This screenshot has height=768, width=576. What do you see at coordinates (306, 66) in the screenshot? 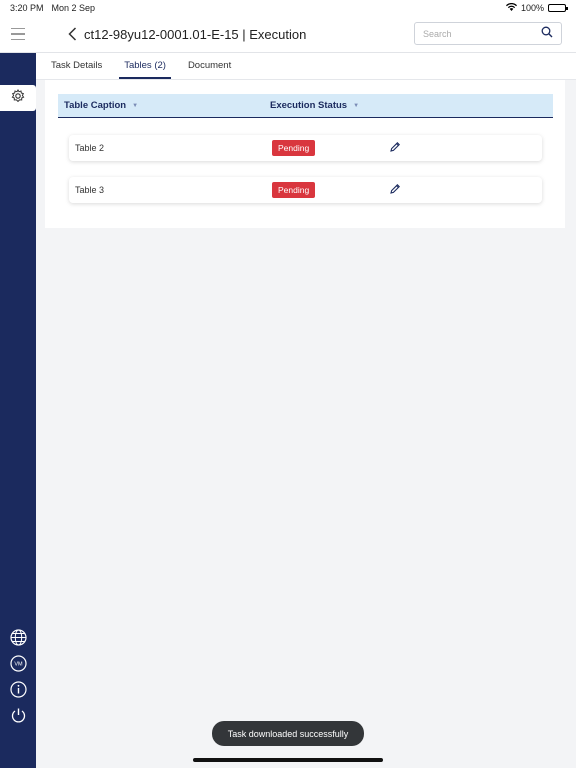
I see `tab-bar: Task Details Tables (2) Document` at bounding box center [306, 66].